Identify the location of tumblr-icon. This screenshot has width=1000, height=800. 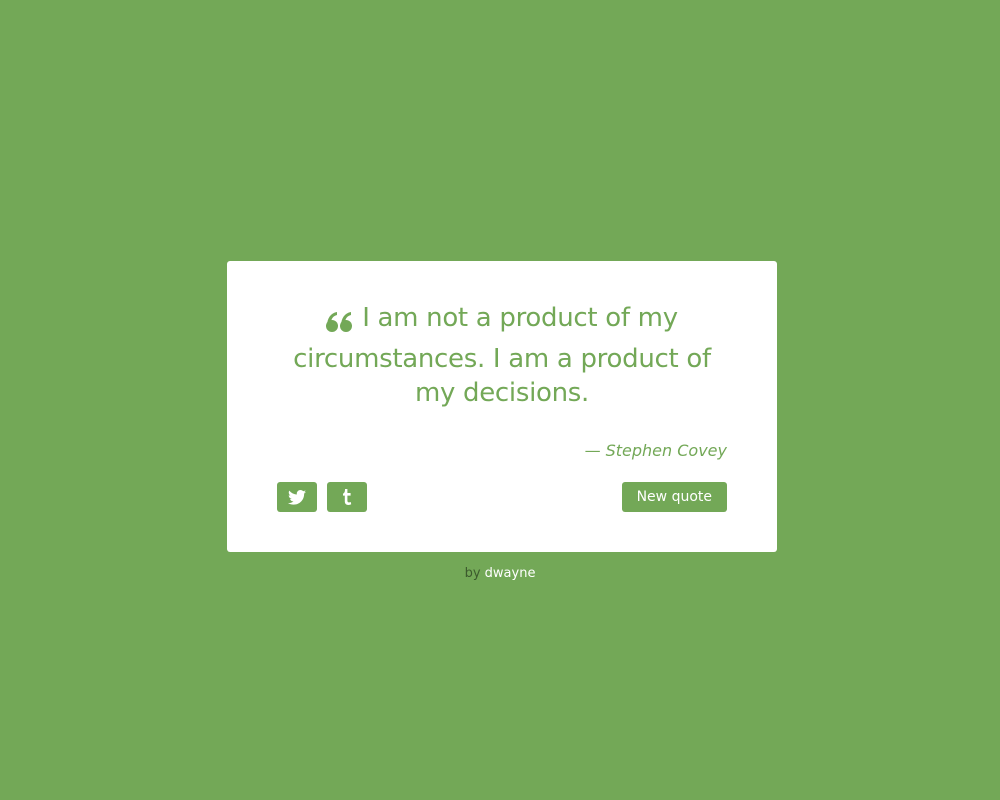
(347, 497).